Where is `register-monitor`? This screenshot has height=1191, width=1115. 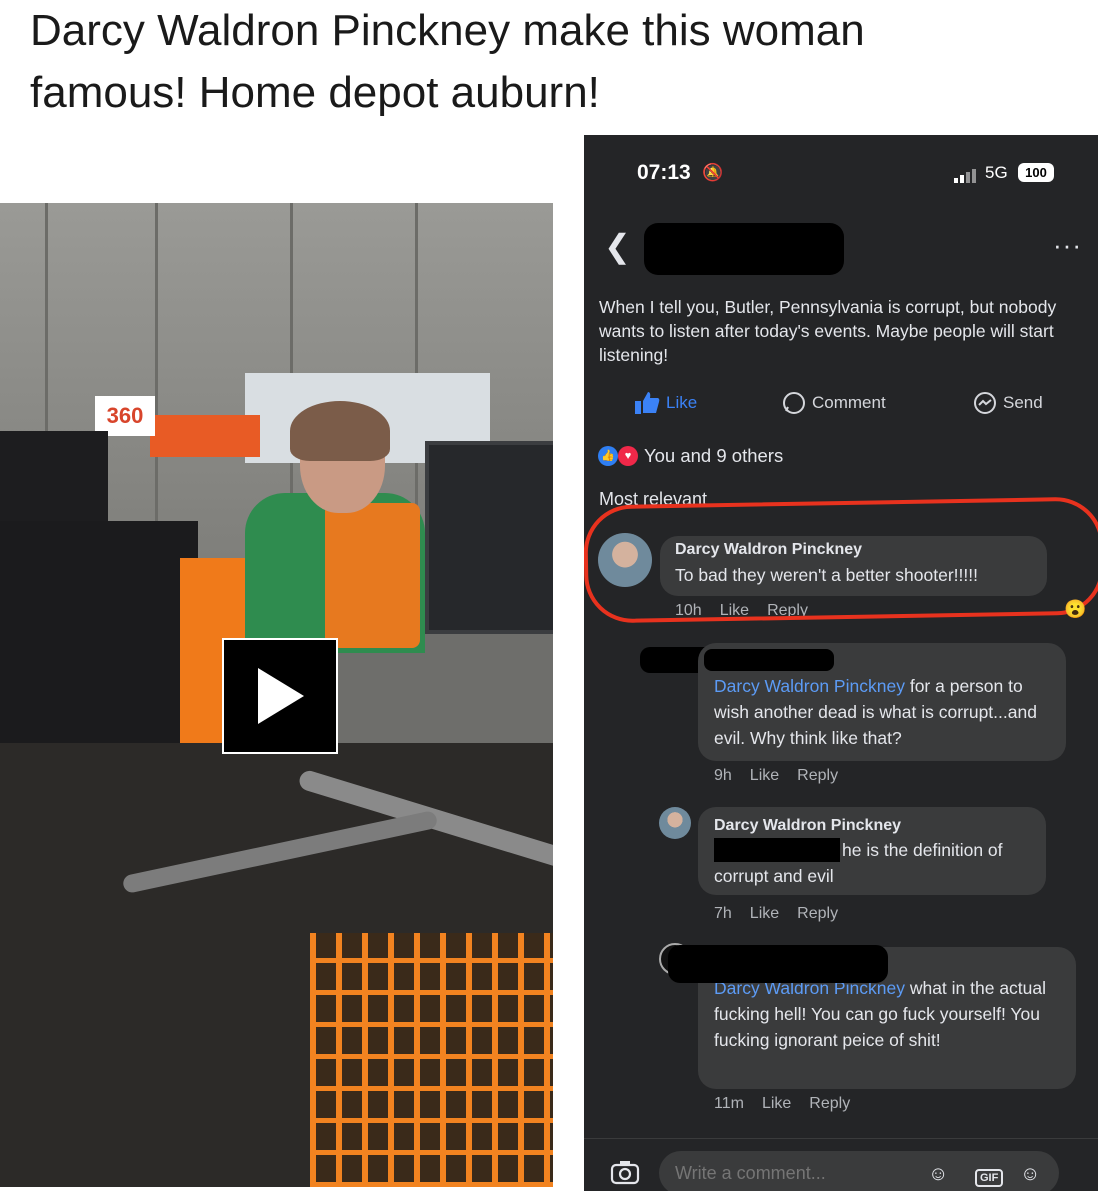 register-monitor is located at coordinates (489, 537).